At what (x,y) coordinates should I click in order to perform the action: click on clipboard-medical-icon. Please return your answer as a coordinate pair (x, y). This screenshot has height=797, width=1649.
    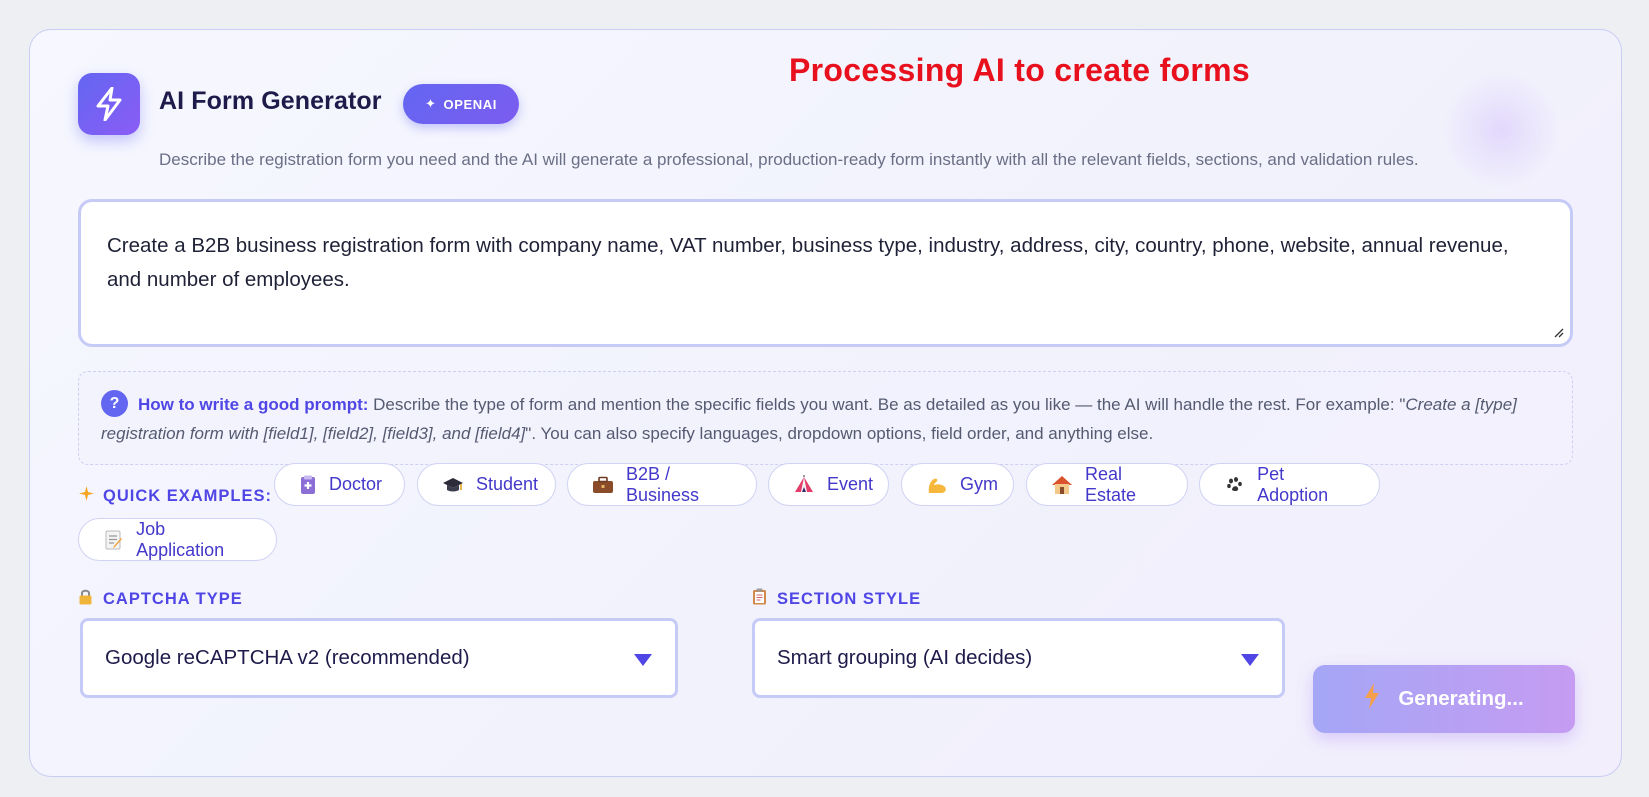
    Looking at the image, I should click on (308, 485).